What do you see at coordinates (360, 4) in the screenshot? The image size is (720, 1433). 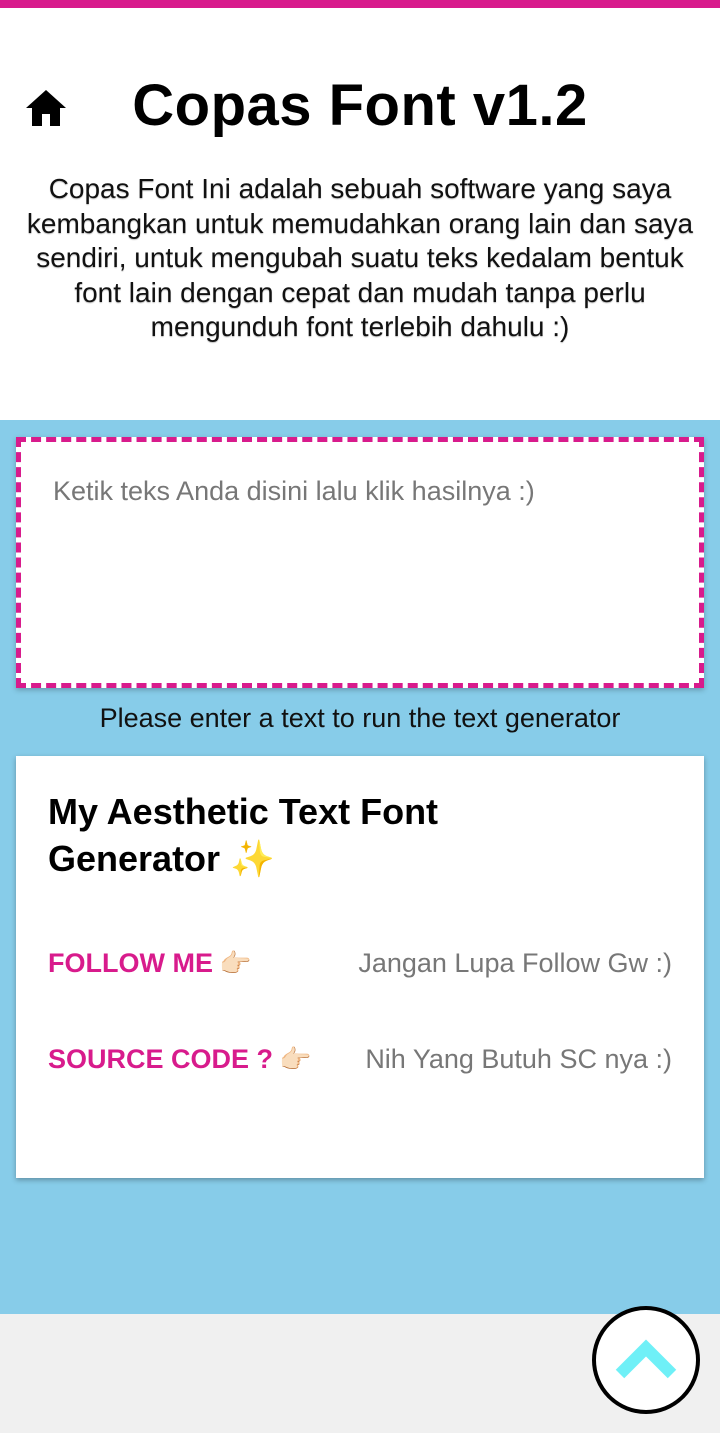 I see `top-accent-strip` at bounding box center [360, 4].